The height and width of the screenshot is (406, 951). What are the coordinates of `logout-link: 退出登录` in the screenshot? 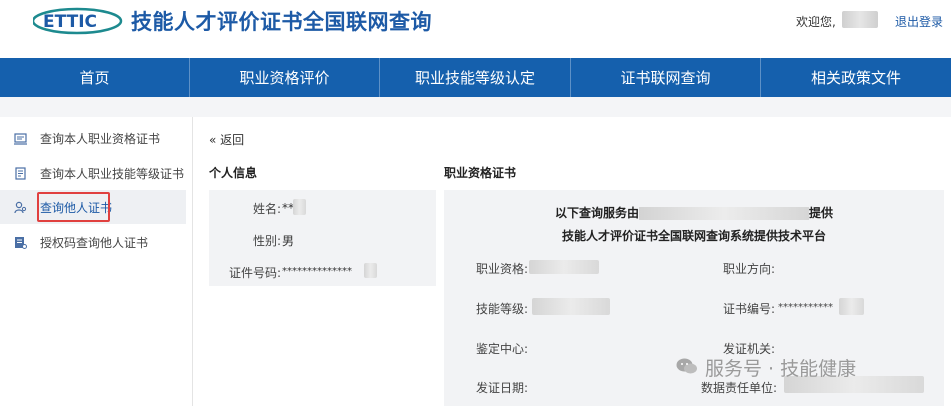 It's located at (919, 21).